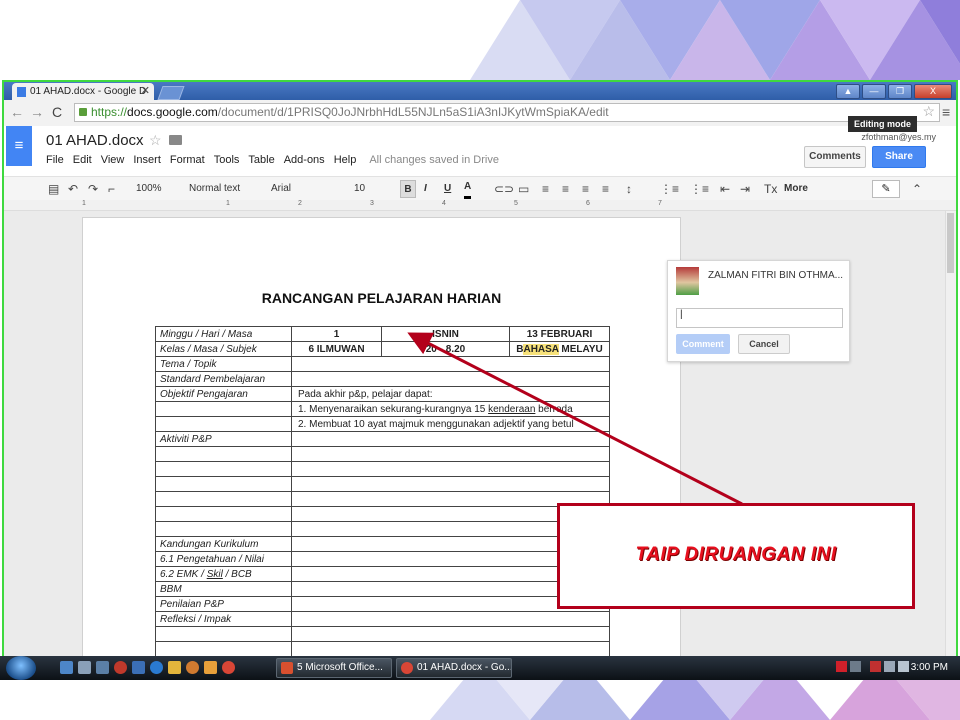 The height and width of the screenshot is (720, 960). Describe the element at coordinates (223, 334) in the screenshot. I see `table-cell: Minggu / Hari / Masa` at that location.